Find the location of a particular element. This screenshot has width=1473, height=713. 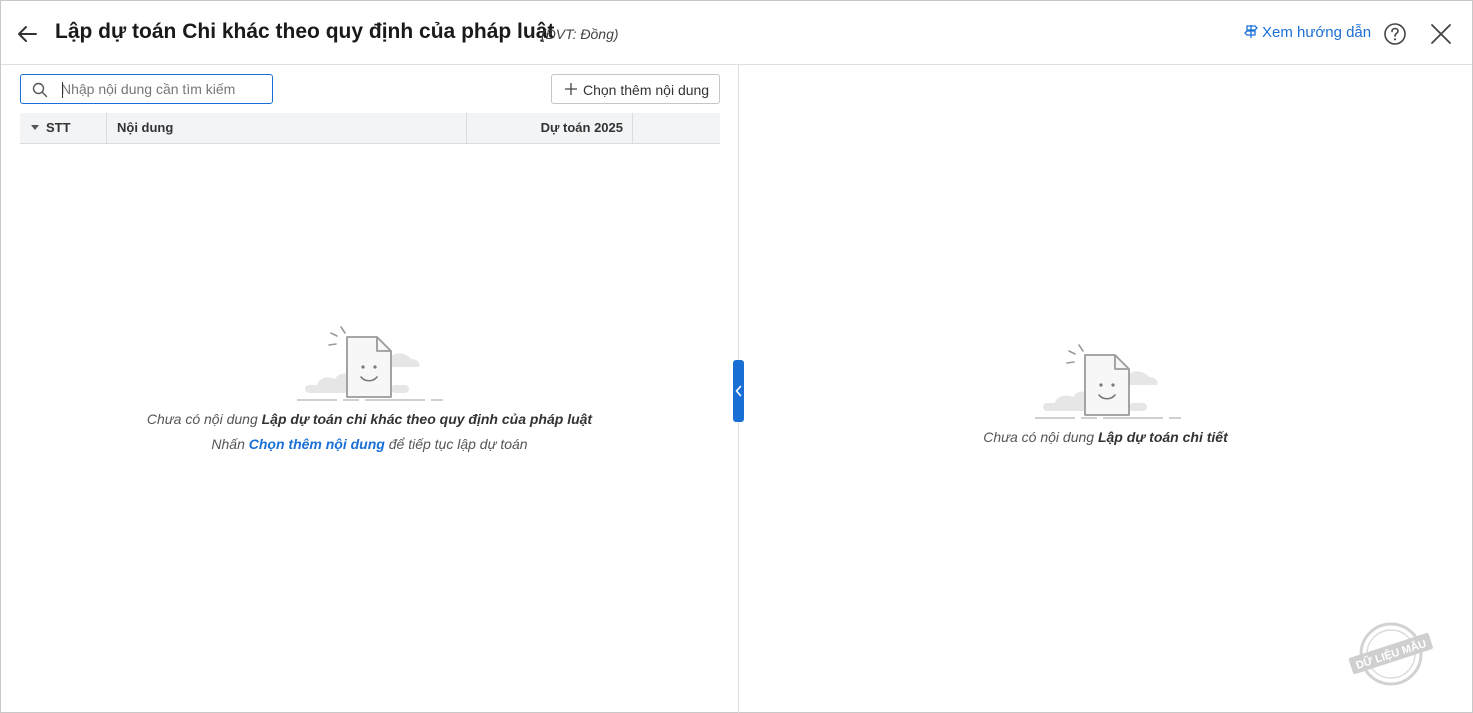

signpost-icon is located at coordinates (1251, 31).